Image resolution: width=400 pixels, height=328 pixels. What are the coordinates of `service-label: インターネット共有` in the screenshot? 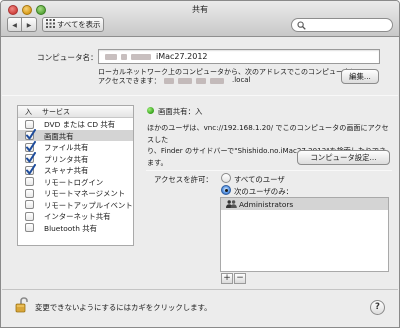 It's located at (77, 216).